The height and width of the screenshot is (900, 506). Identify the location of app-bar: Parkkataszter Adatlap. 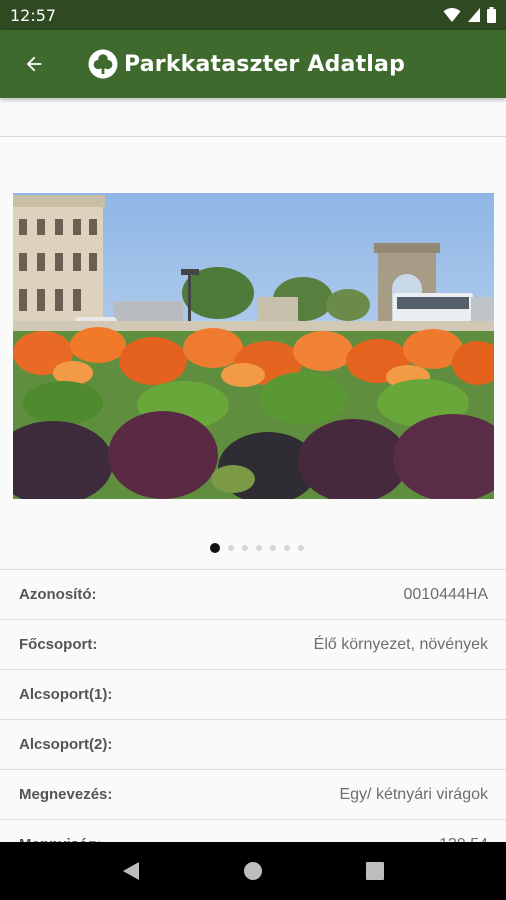
(253, 64).